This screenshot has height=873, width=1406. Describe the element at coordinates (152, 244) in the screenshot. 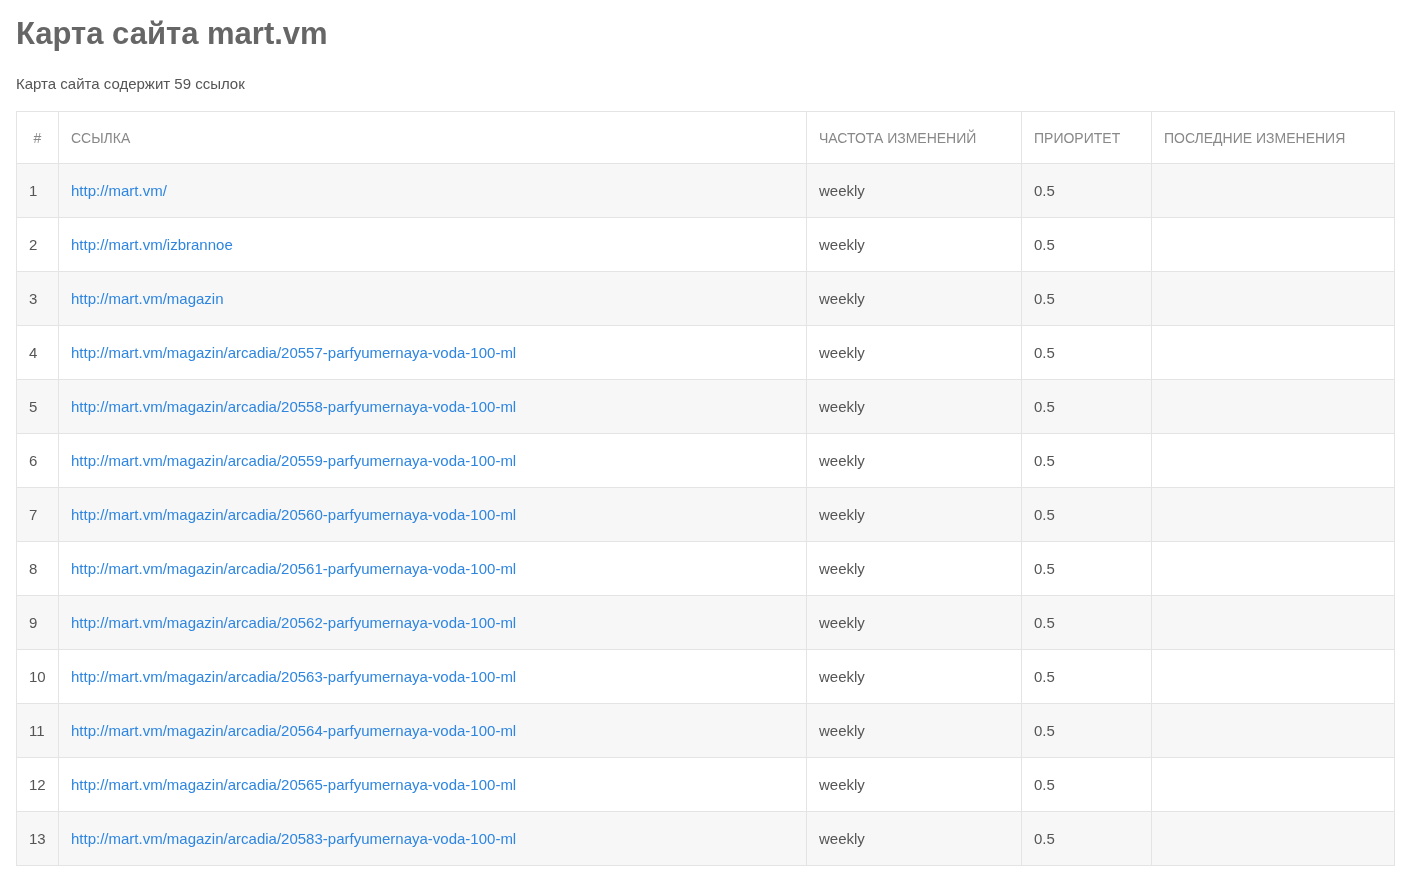

I see `url-link: http://mart.vm/izbrannoe` at that location.